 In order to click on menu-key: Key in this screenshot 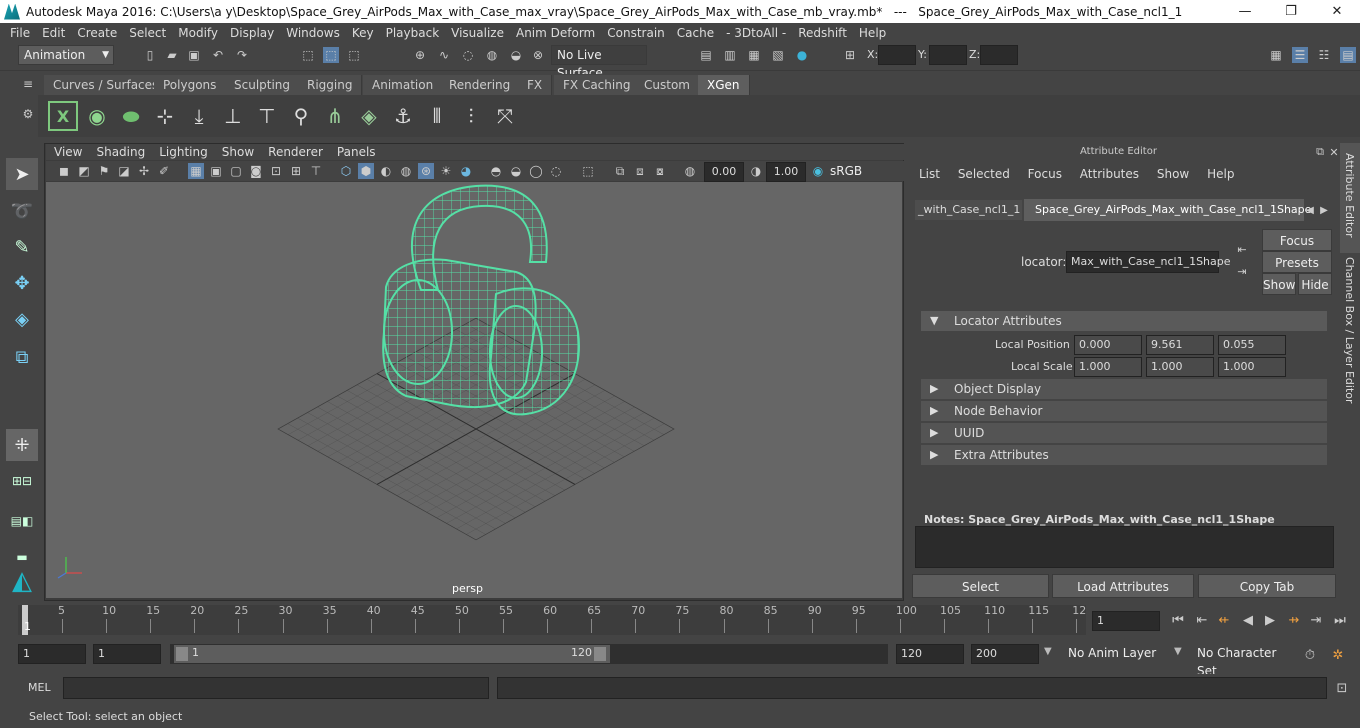, I will do `click(363, 33)`.